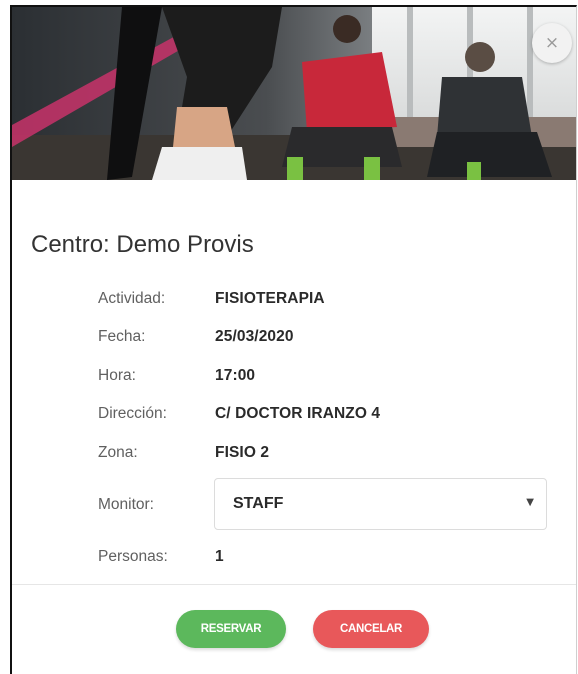  I want to click on personas-value: 1, so click(219, 556).